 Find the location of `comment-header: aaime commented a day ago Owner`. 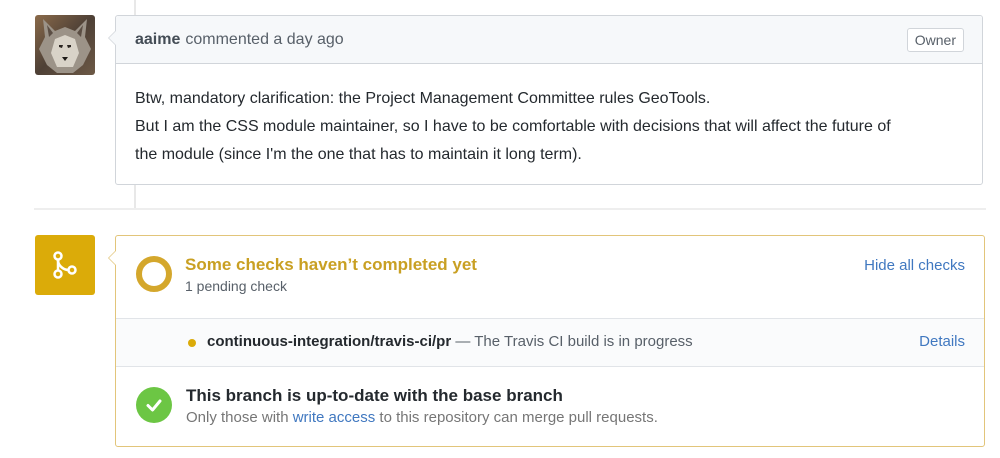

comment-header: aaime commented a day ago Owner is located at coordinates (549, 40).